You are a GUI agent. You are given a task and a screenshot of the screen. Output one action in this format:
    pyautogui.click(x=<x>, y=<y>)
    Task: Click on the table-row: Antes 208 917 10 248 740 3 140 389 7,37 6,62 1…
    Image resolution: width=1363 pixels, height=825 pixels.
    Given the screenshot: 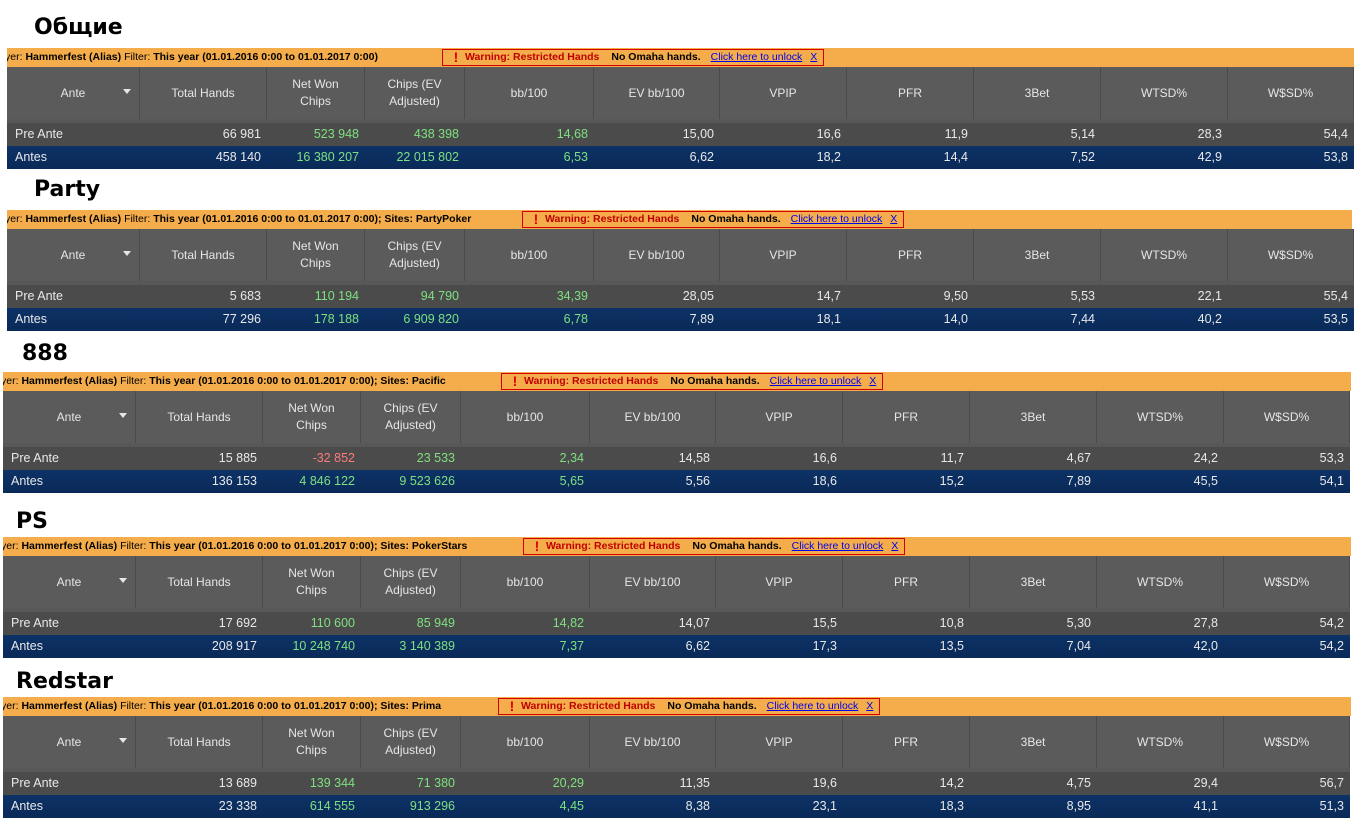 What is the action you would take?
    pyautogui.click(x=676, y=646)
    